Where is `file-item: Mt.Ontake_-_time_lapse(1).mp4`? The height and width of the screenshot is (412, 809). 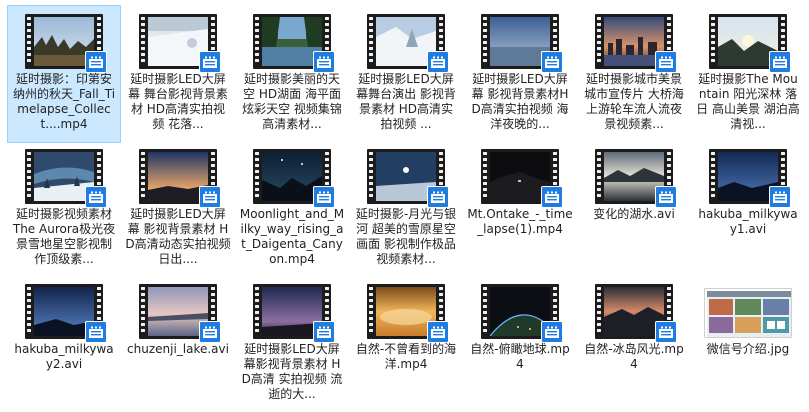 file-item: Mt.Ontake_-_time_lapse(1).mp4 is located at coordinates (520, 209).